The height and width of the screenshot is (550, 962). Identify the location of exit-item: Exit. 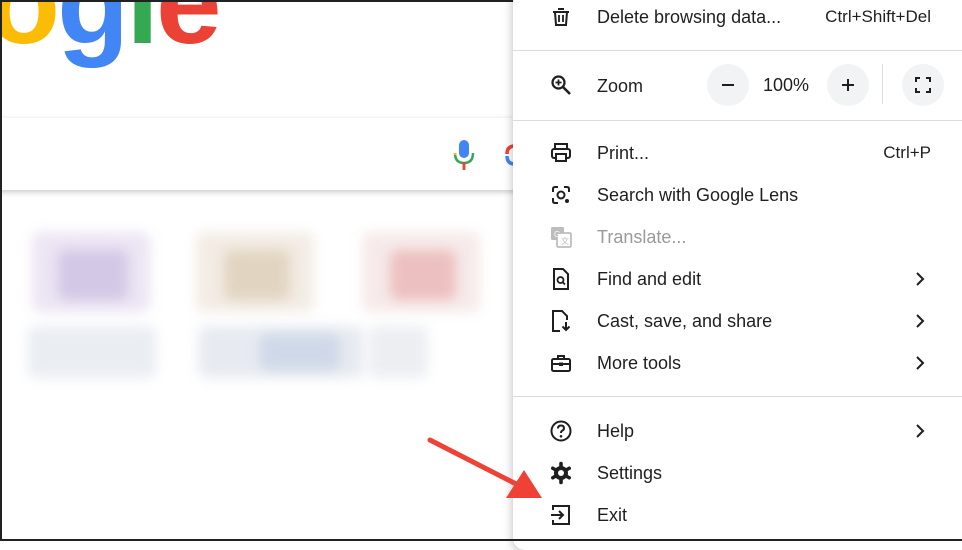
(737, 515).